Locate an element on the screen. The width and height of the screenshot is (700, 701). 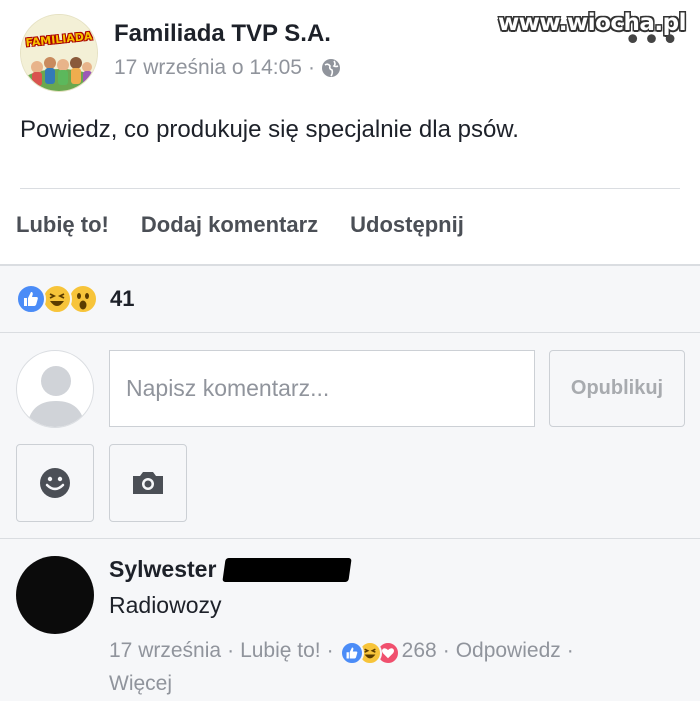
comment-date: 17 września is located at coordinates (165, 650).